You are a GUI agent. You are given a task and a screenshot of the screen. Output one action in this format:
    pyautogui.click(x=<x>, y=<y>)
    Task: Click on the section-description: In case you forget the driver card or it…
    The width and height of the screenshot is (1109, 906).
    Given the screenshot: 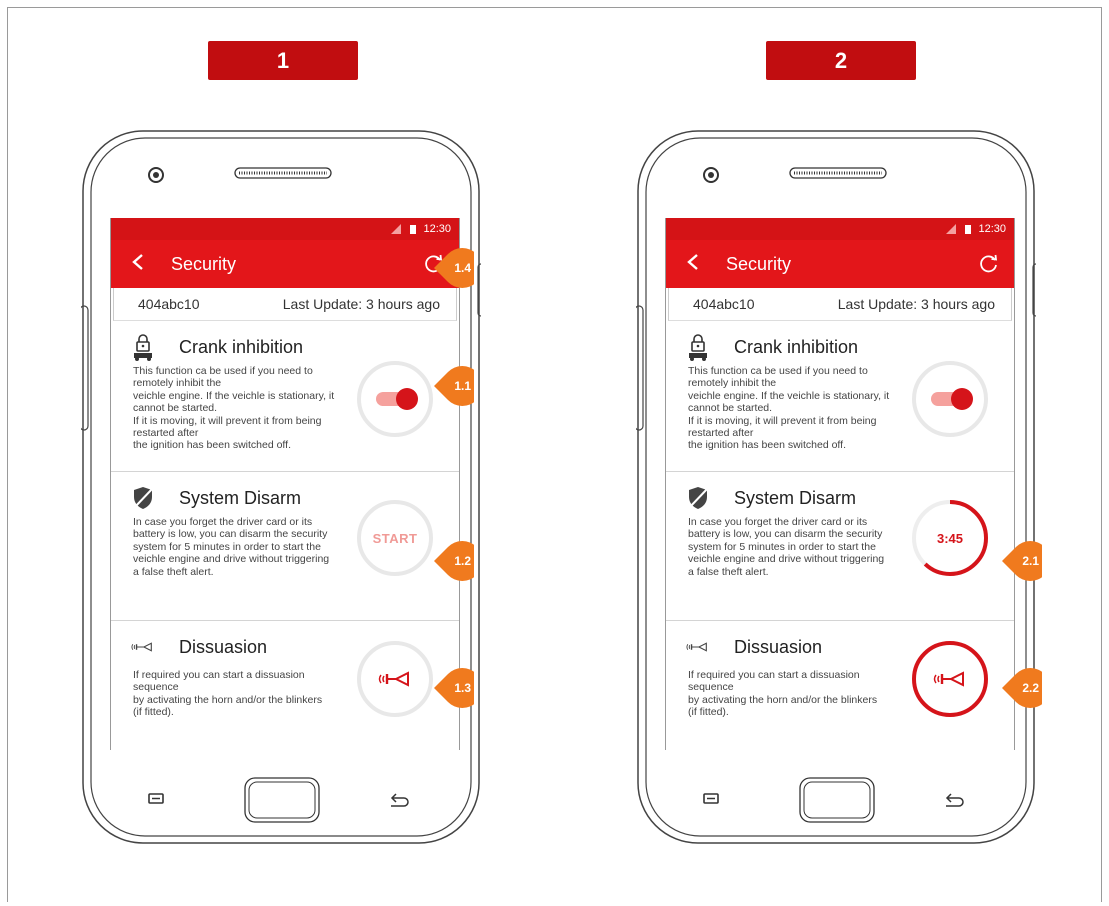 What is the action you would take?
    pyautogui.click(x=803, y=547)
    